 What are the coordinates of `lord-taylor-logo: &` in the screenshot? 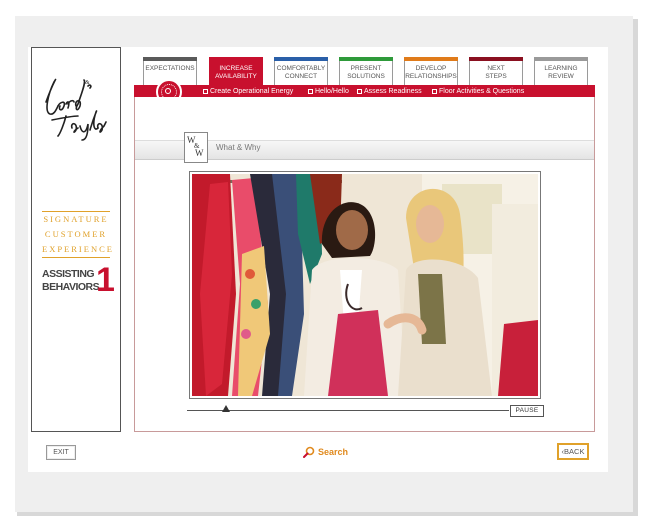 It's located at (76, 109).